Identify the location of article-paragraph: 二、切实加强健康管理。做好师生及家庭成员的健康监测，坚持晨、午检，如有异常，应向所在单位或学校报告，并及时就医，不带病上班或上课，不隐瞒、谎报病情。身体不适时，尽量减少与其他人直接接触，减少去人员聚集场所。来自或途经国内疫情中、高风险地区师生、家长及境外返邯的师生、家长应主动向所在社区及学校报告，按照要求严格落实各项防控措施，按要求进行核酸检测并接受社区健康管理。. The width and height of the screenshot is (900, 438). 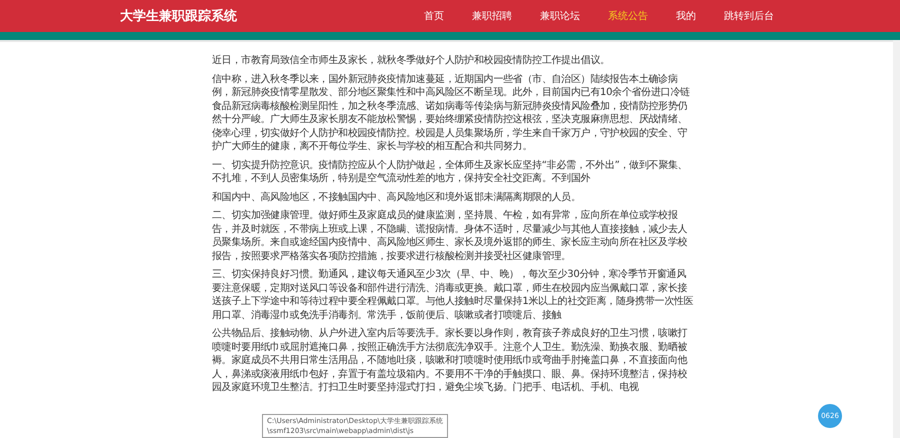
(450, 236).